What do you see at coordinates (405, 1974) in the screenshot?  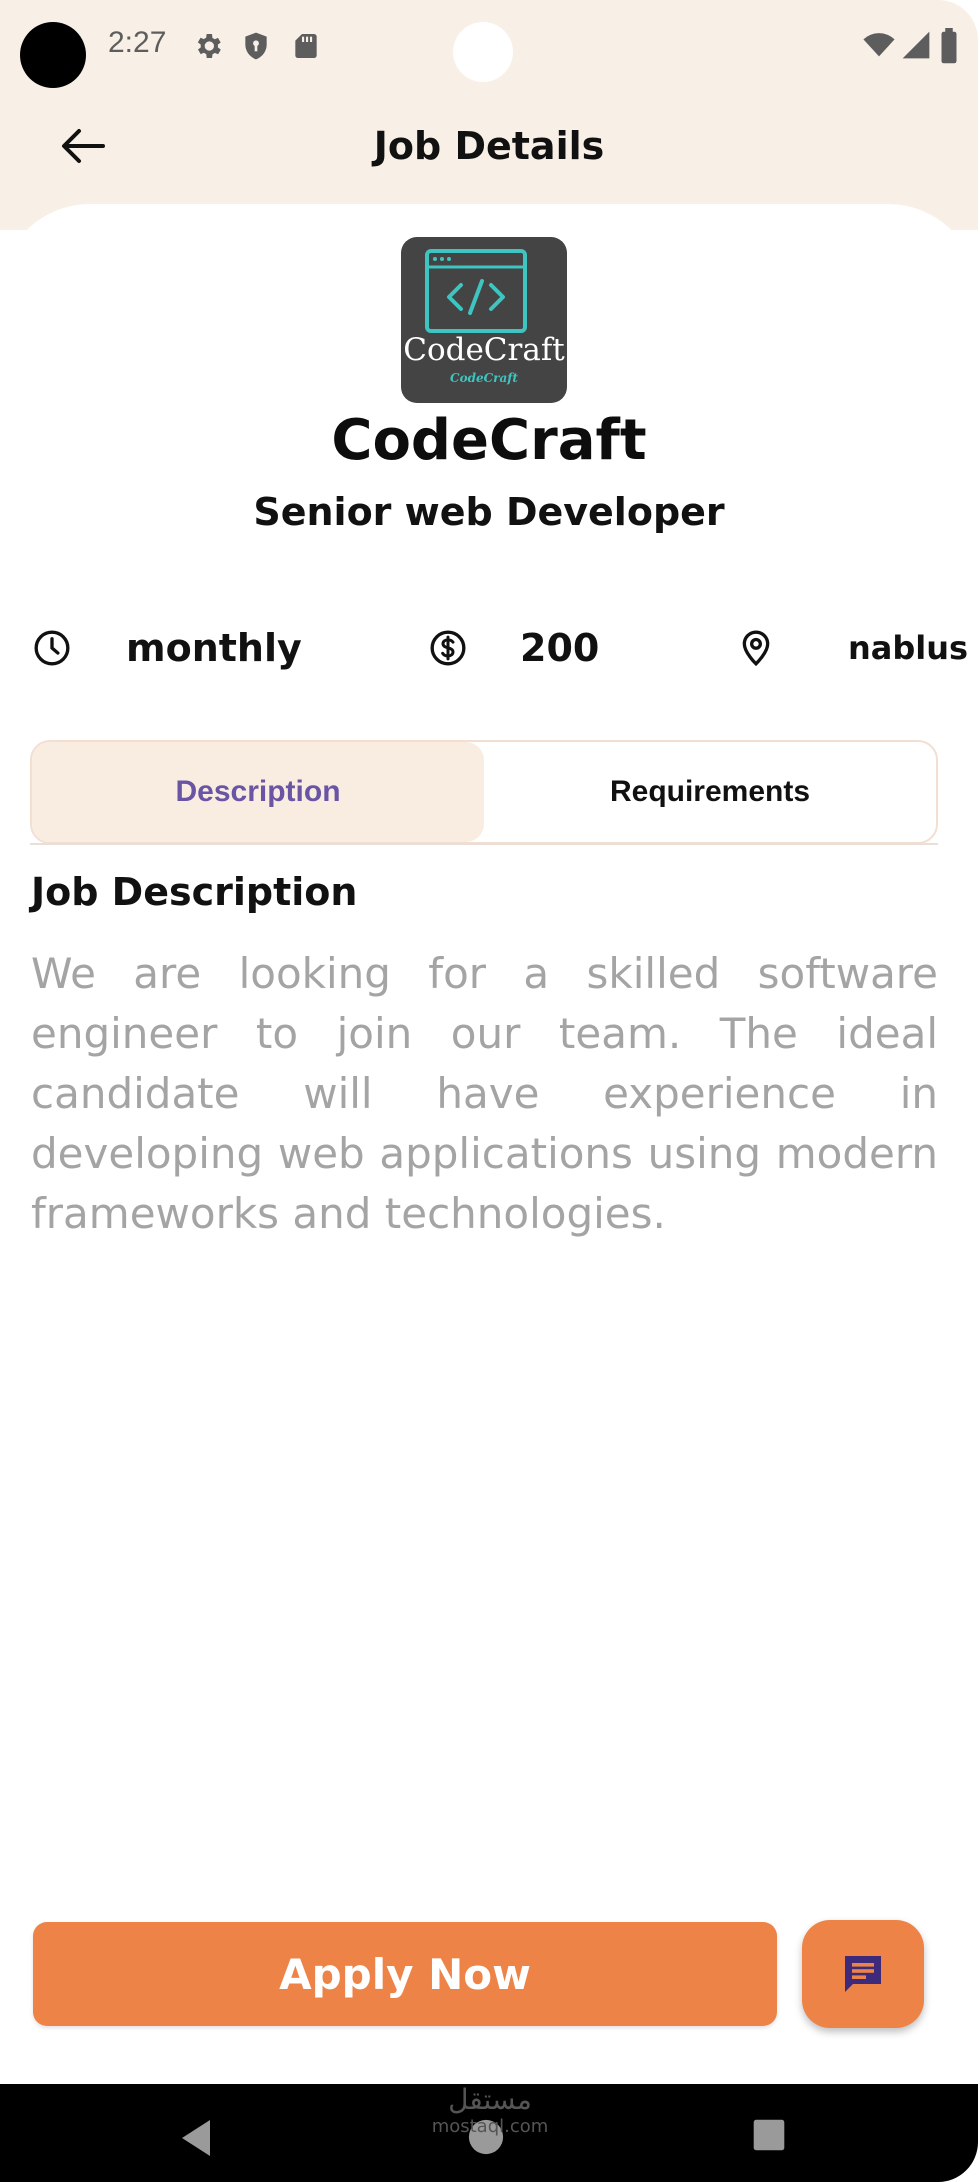 I see `apply-now-button: Apply Now` at bounding box center [405, 1974].